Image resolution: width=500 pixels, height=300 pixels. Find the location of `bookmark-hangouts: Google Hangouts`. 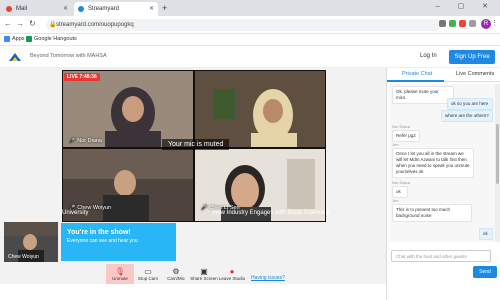

bookmark-hangouts: Google Hangouts is located at coordinates (51, 39).